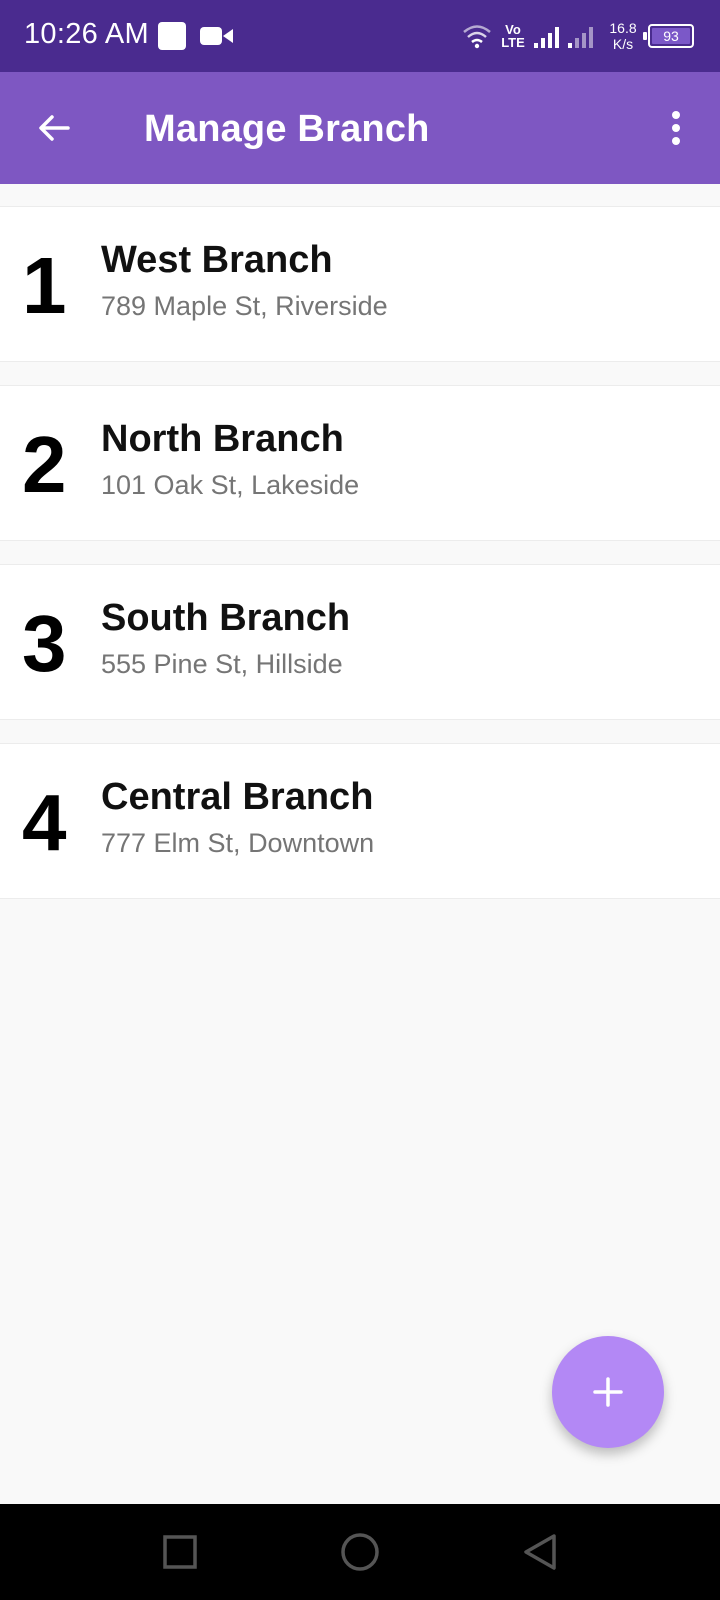 The height and width of the screenshot is (1600, 720). I want to click on speed-unit: K/s, so click(623, 44).